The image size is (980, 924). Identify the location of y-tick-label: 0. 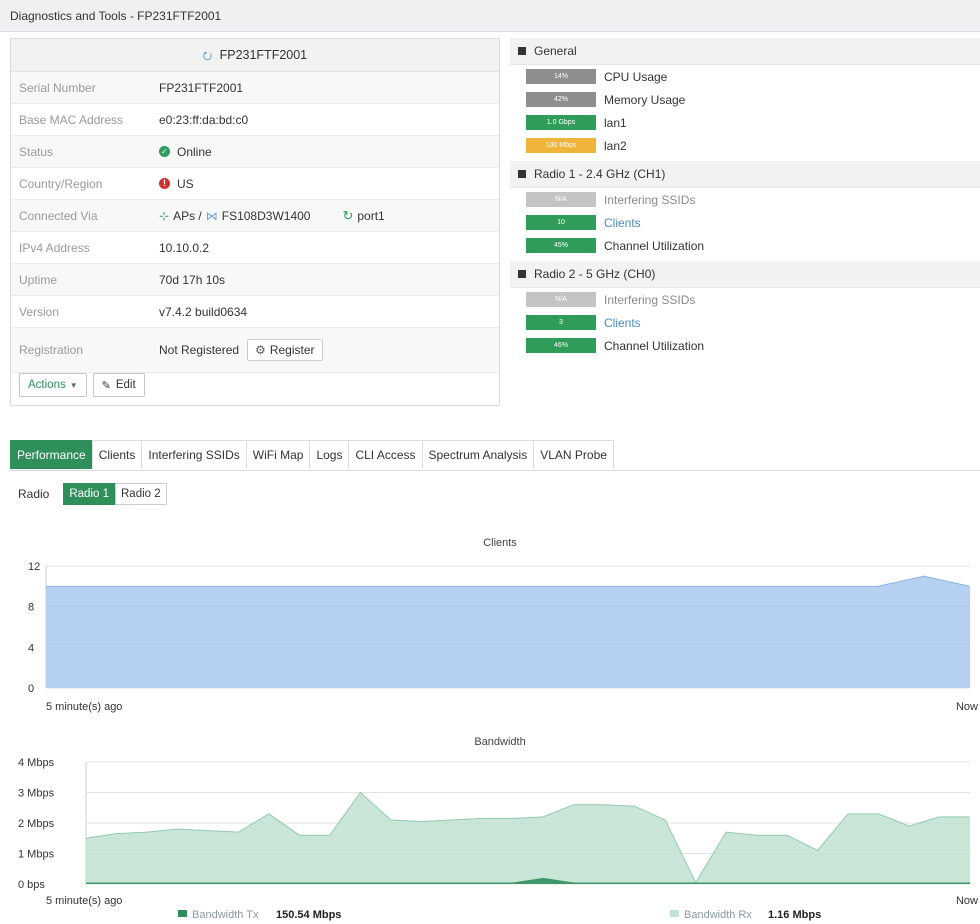
(31, 689).